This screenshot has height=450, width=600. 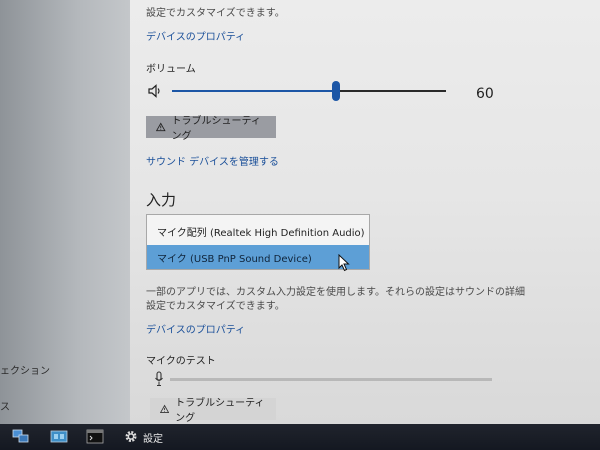 I want to click on microphone-icon, so click(x=159, y=378).